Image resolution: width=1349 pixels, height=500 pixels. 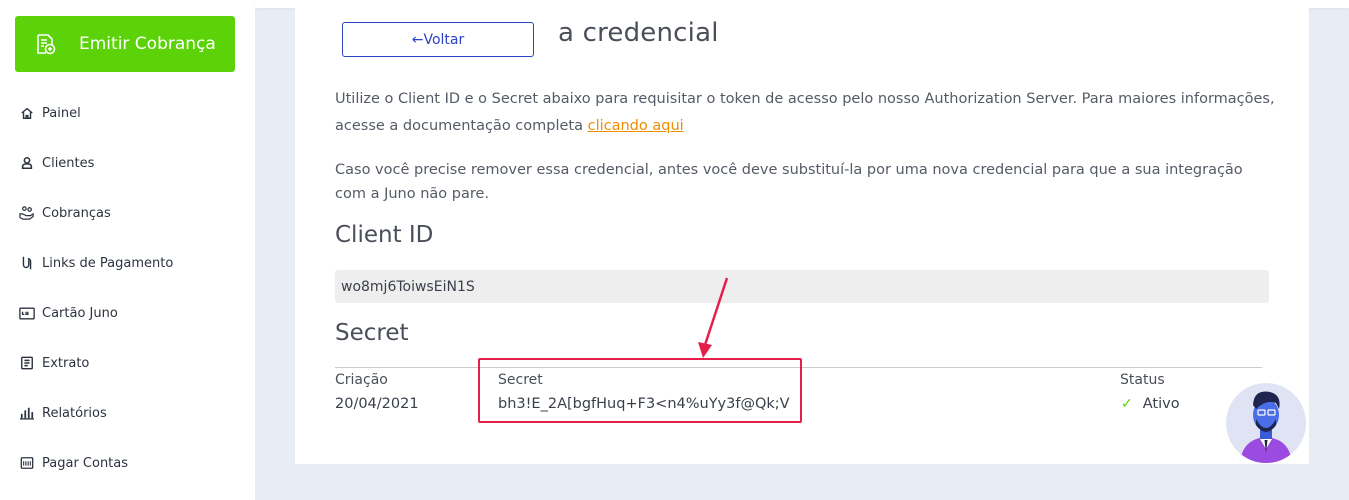 I want to click on sidebar-item-extrato: Extrato, so click(x=134, y=363).